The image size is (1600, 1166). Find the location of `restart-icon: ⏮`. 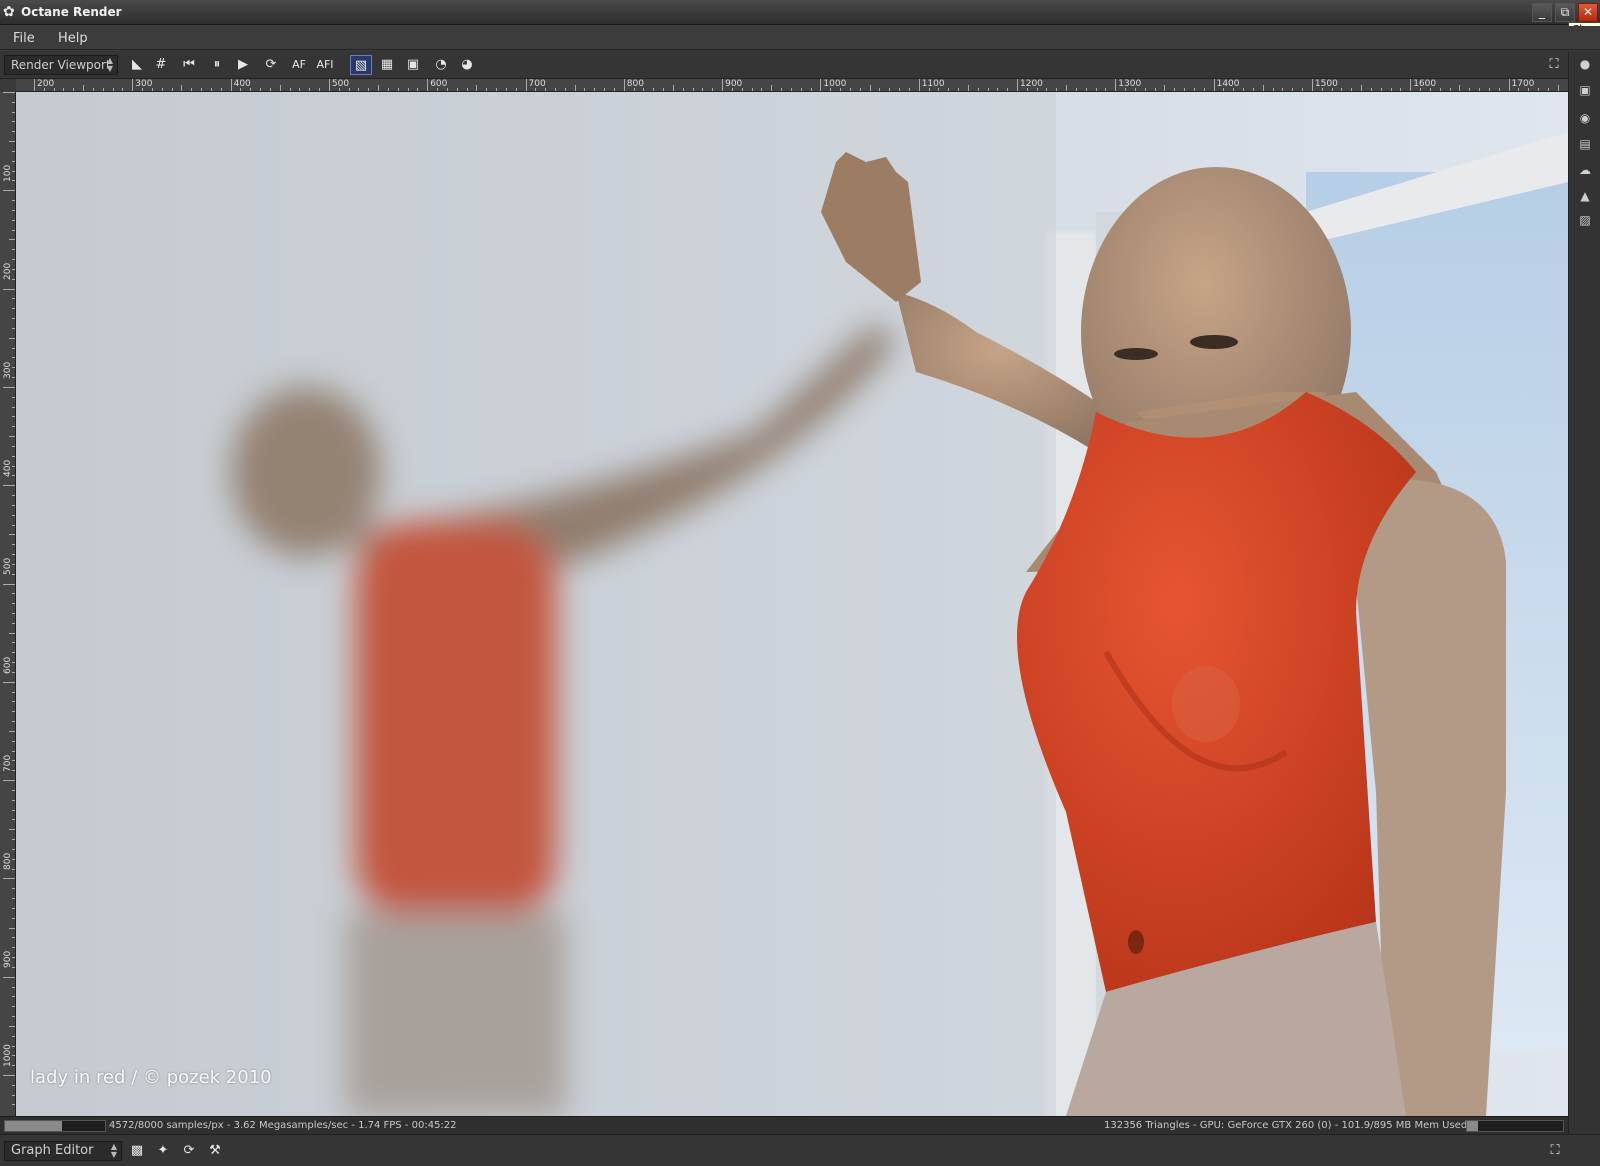

restart-icon: ⏮ is located at coordinates (189, 65).